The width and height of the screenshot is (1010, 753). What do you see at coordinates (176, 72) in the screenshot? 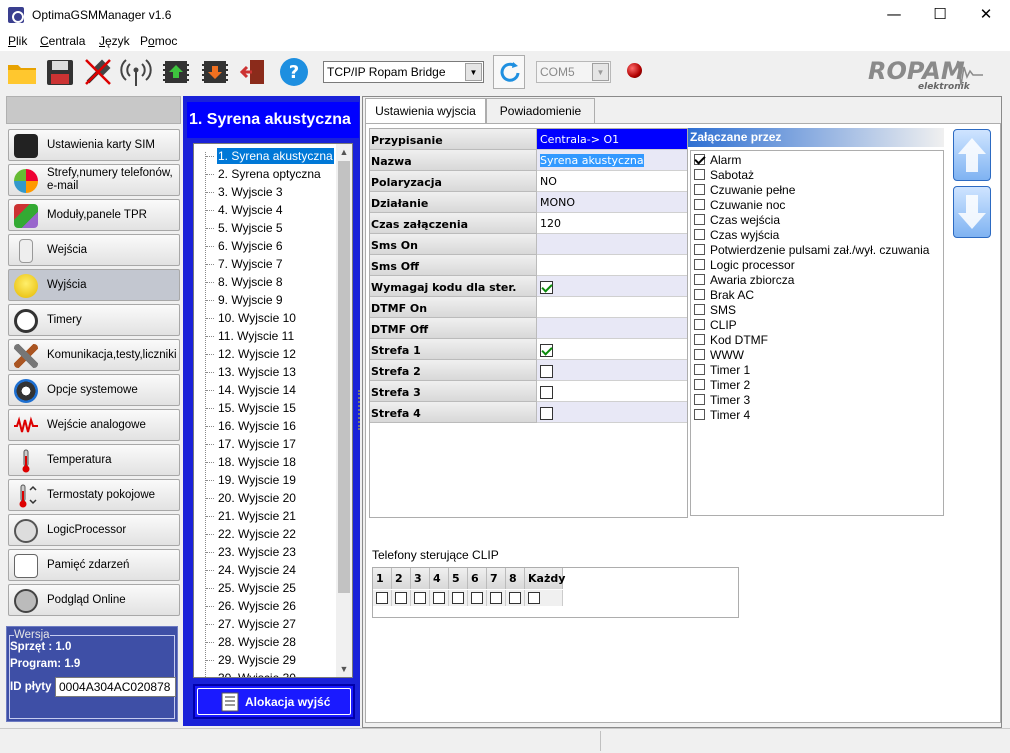
I see `chip-upload-icon` at bounding box center [176, 72].